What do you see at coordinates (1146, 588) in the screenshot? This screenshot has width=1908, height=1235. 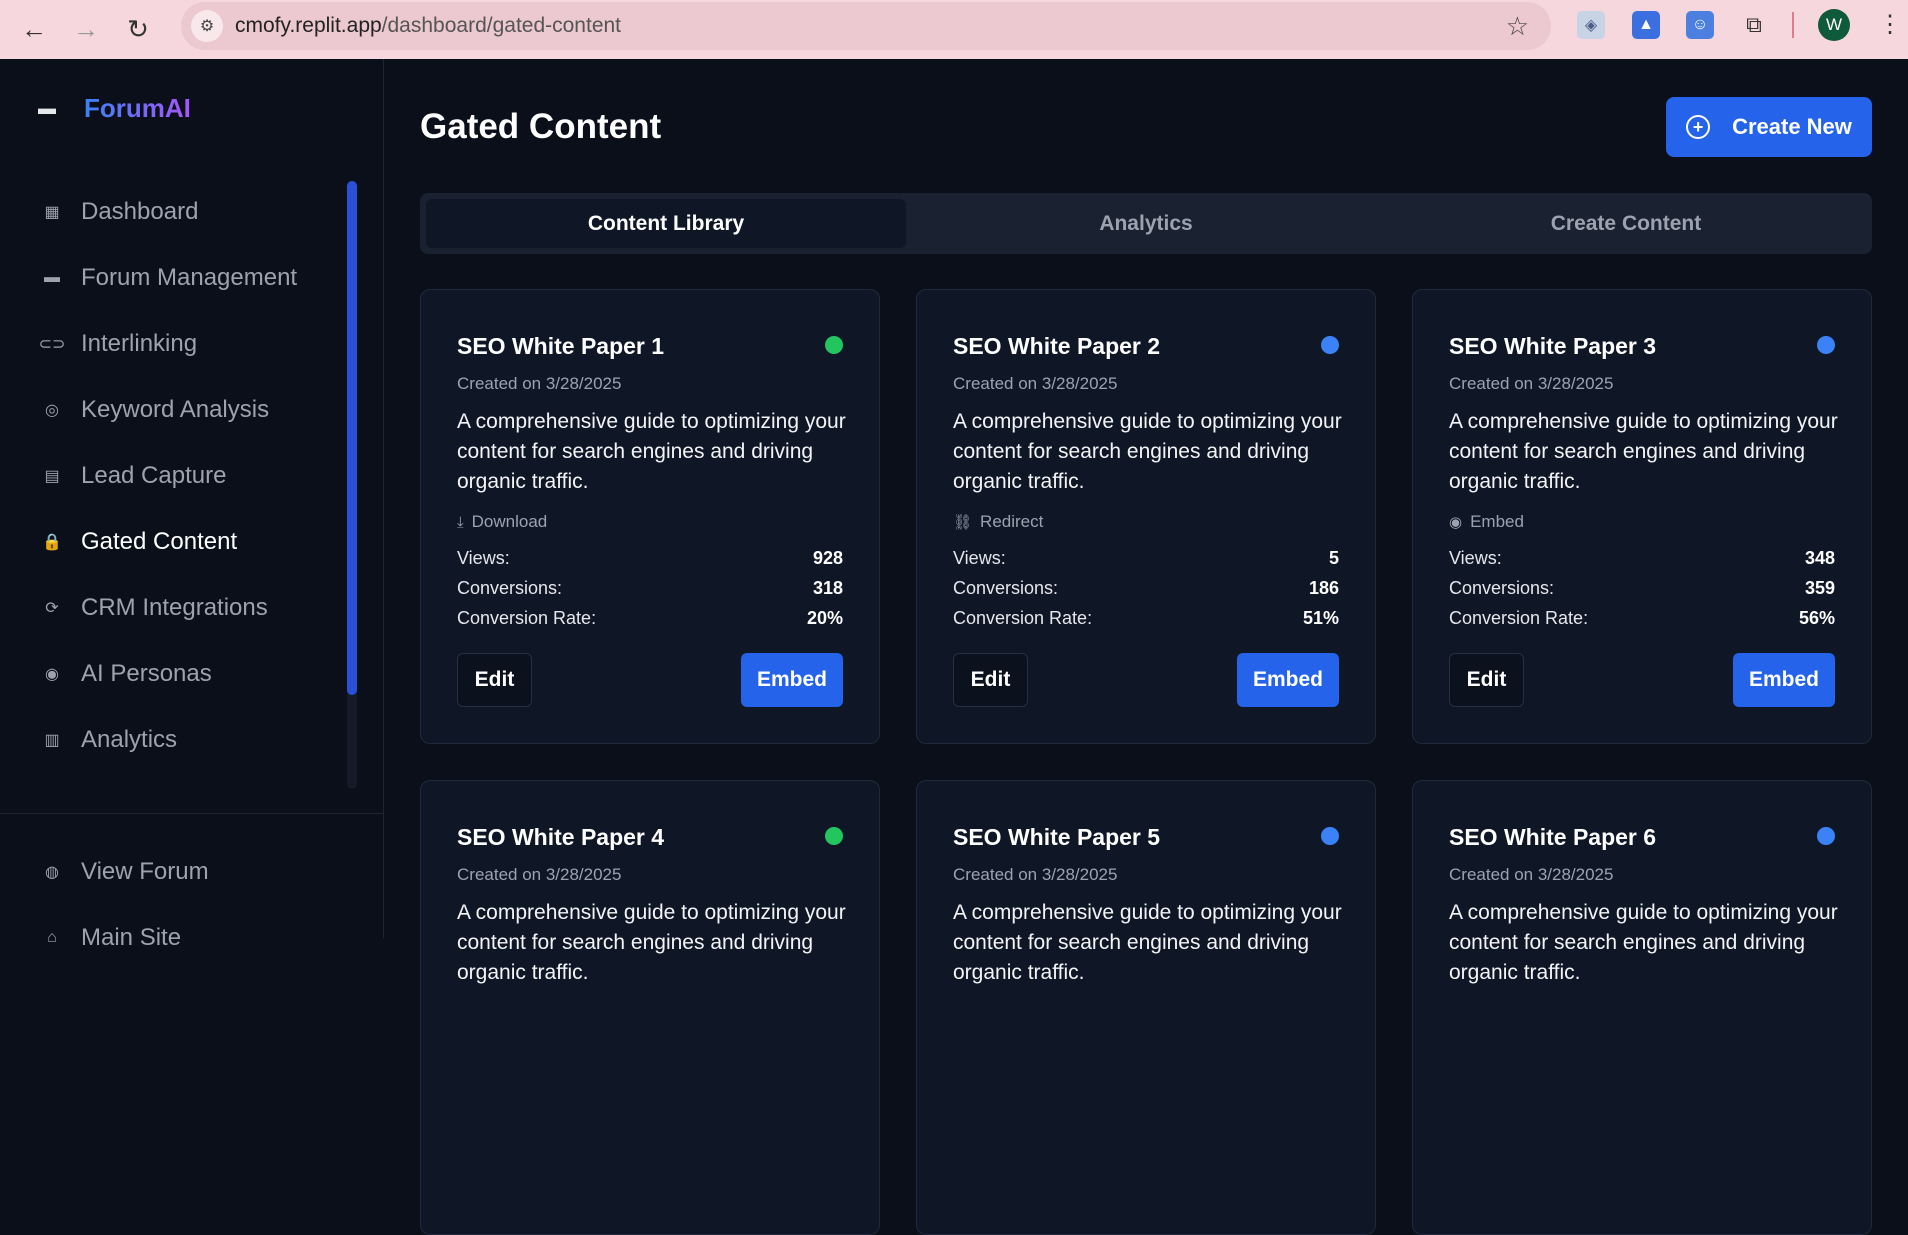 I see `stat-conversions: Conversions: 186` at bounding box center [1146, 588].